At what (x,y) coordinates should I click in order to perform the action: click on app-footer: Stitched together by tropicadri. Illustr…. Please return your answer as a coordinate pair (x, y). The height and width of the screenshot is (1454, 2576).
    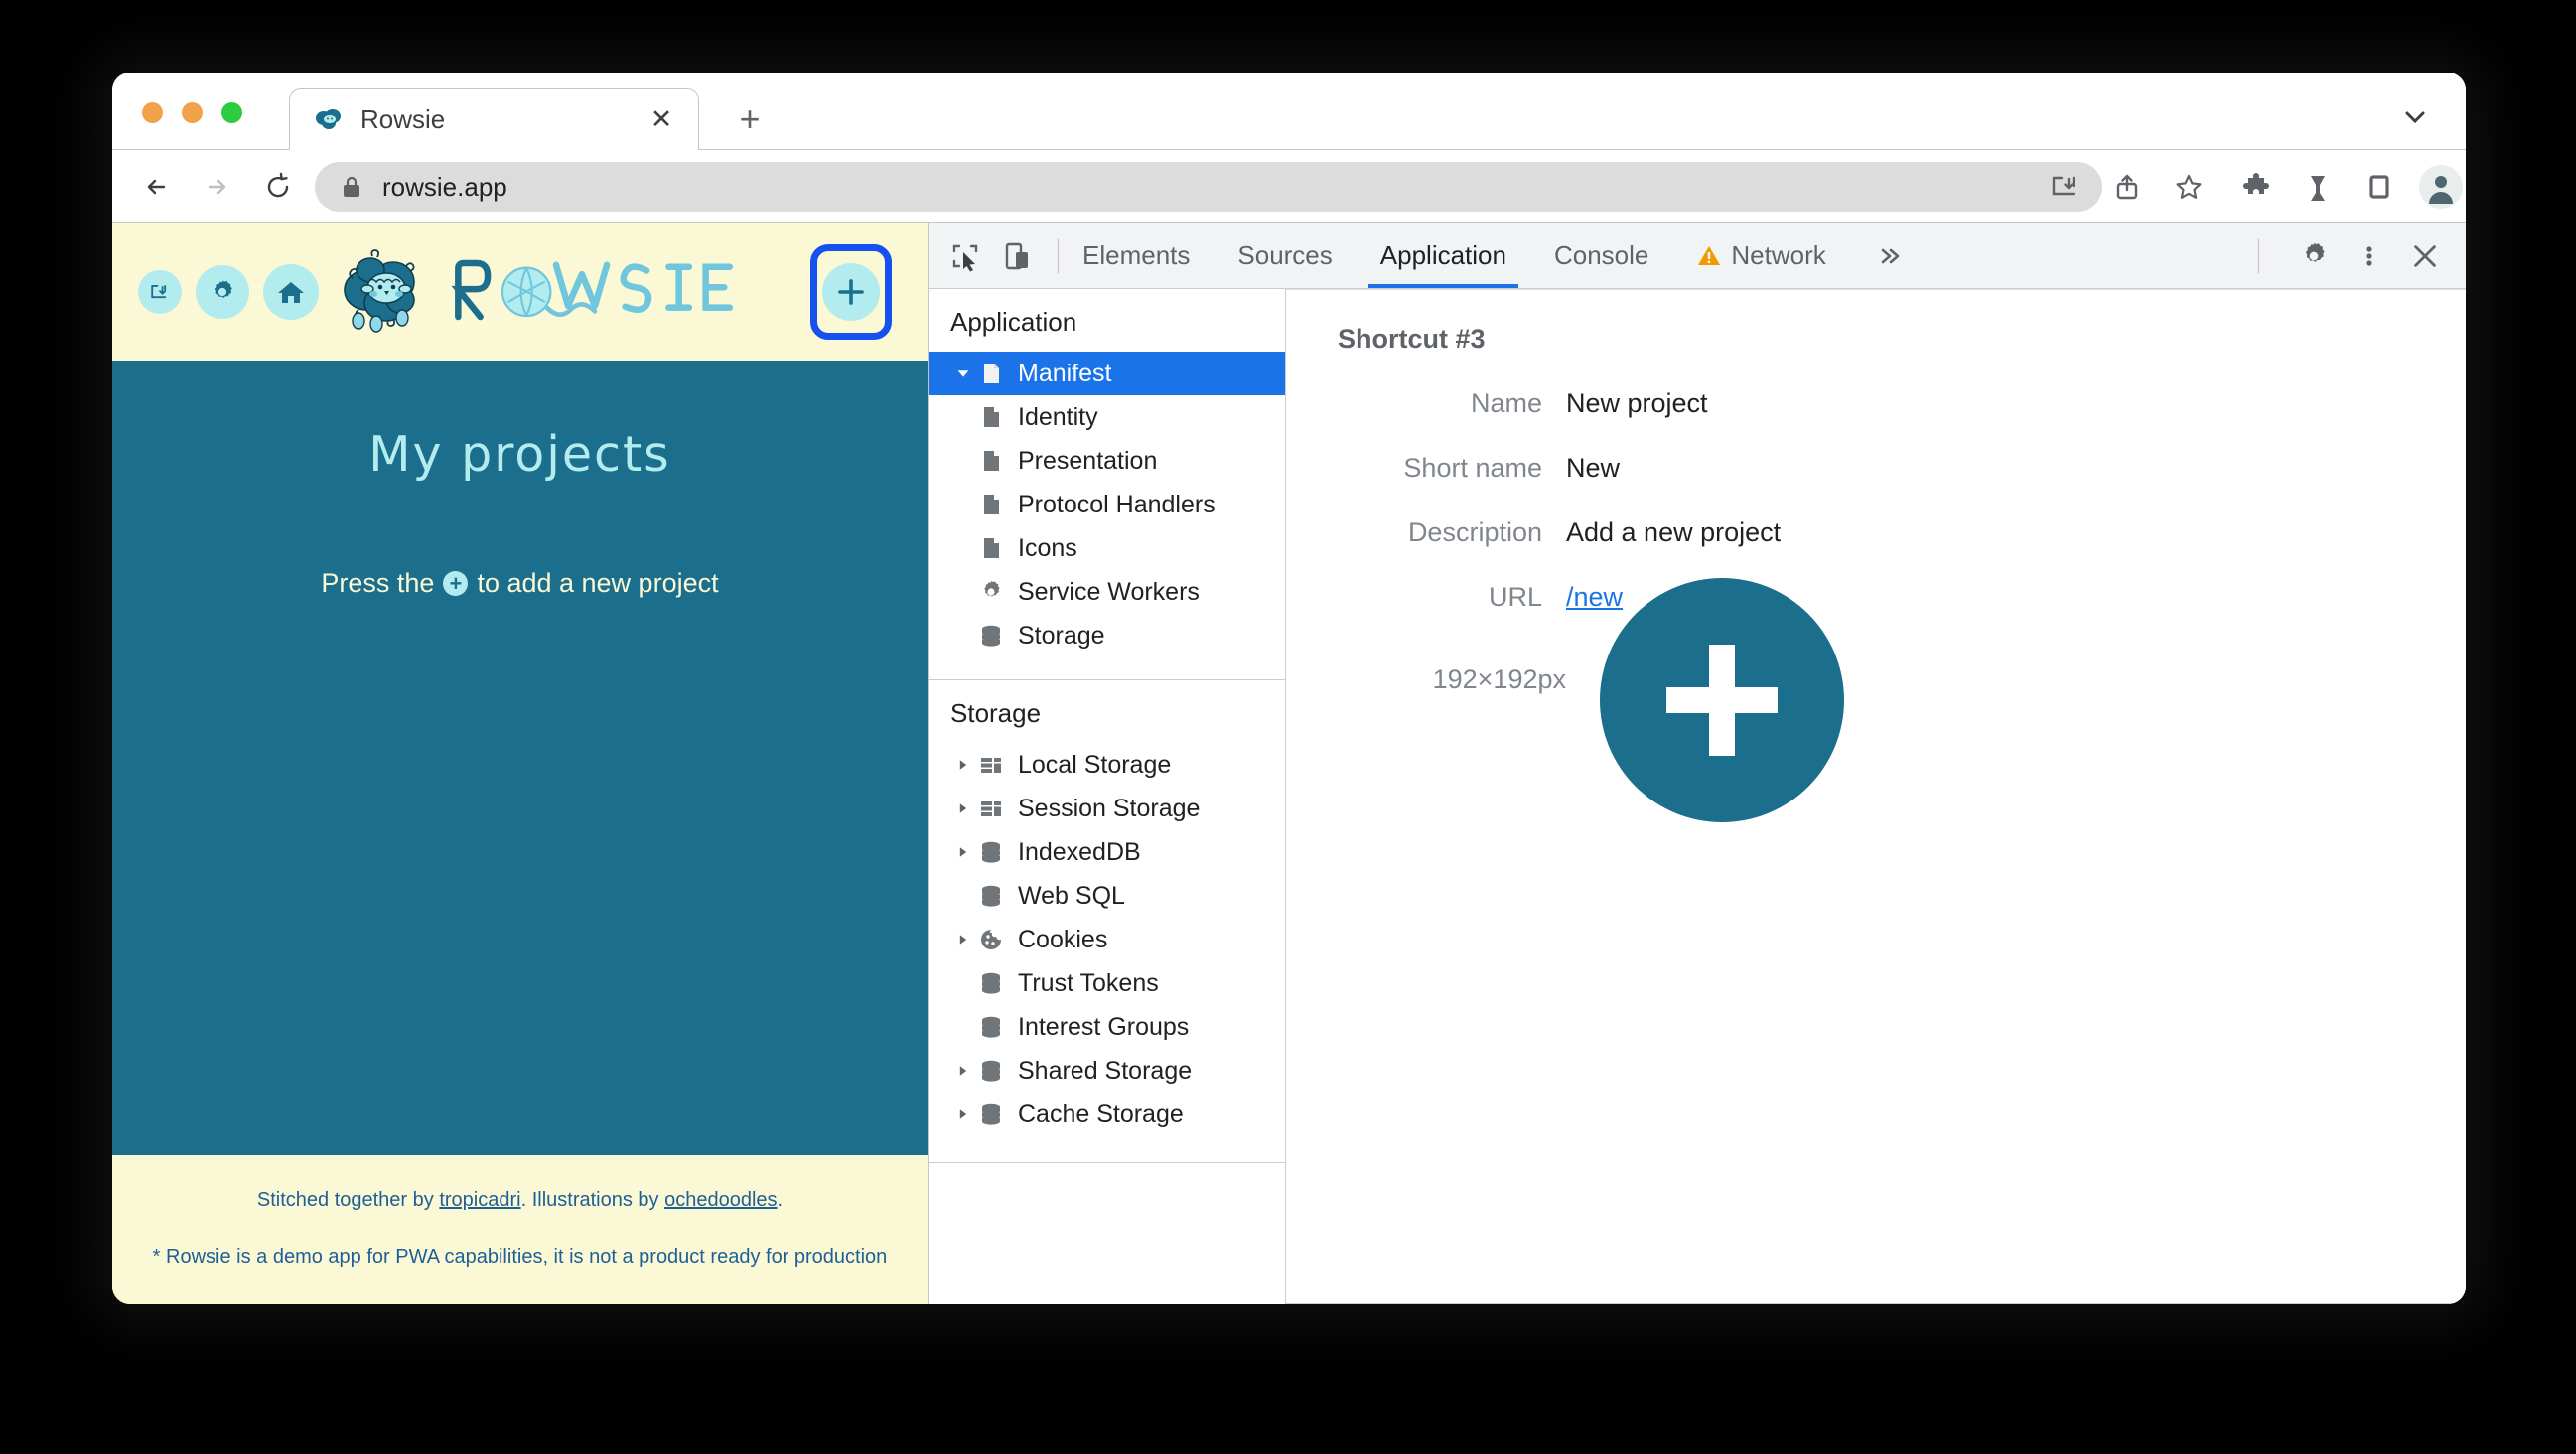
    Looking at the image, I should click on (520, 1229).